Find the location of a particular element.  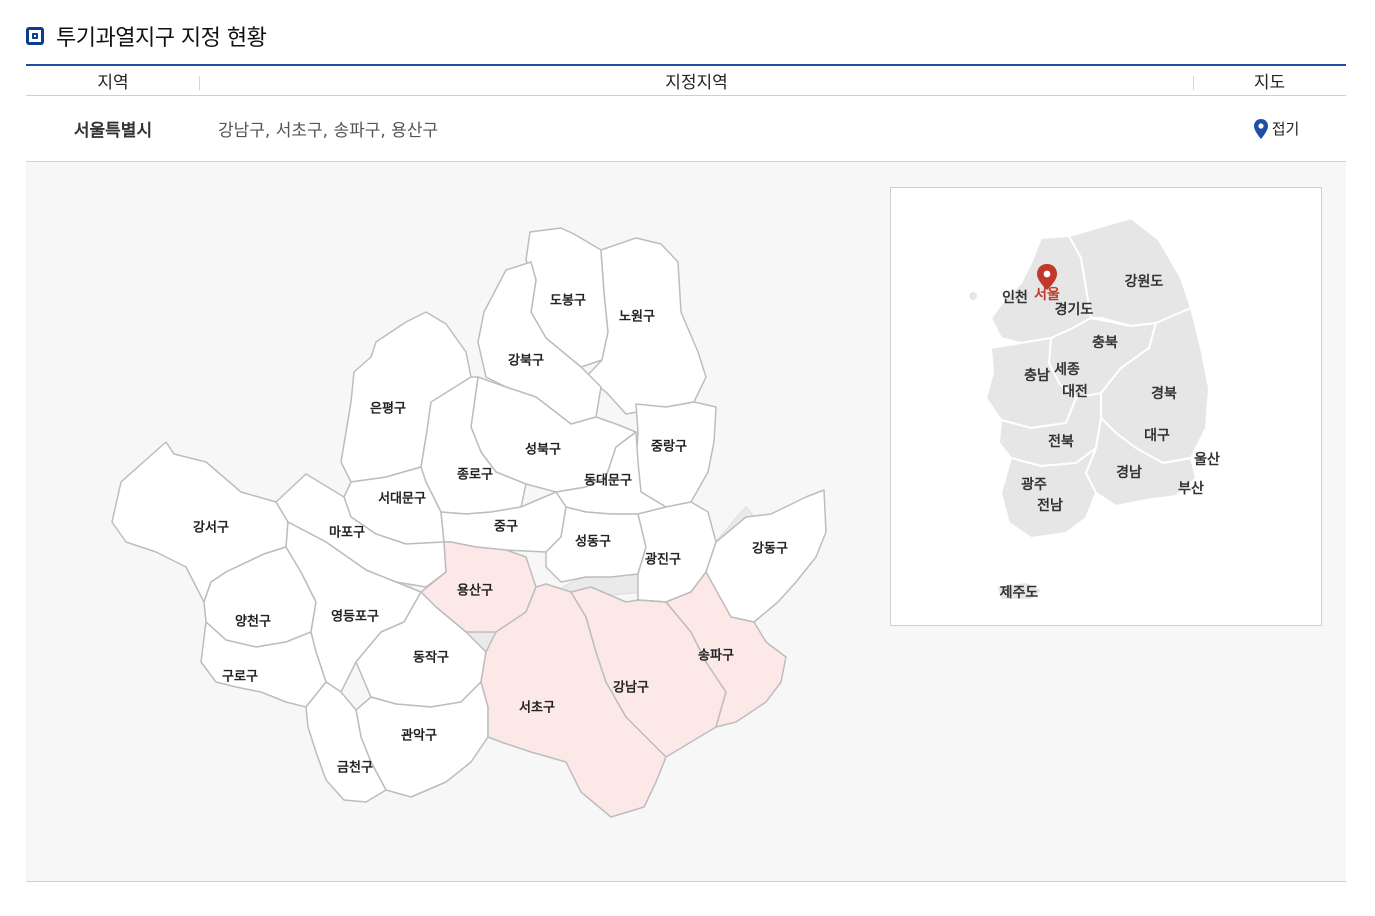

region-cell: 서울특별시 is located at coordinates (113, 131).